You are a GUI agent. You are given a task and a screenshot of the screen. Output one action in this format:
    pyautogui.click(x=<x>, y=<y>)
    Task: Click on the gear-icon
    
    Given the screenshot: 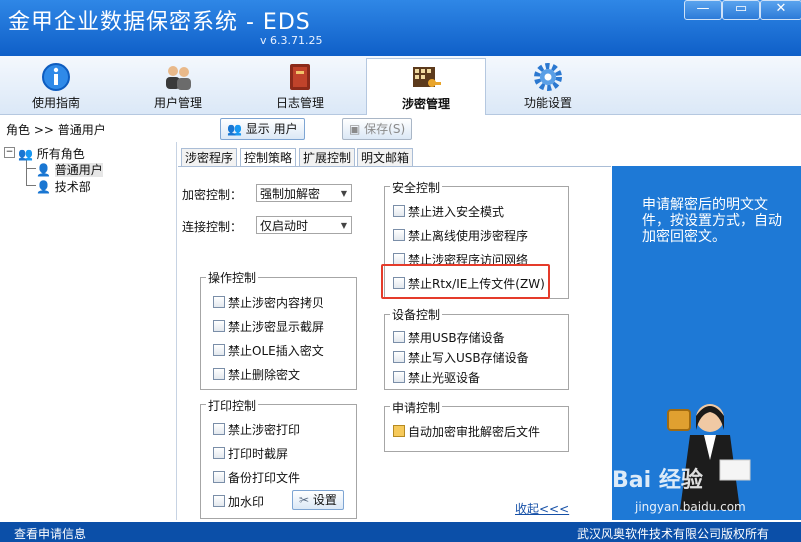 What is the action you would take?
    pyautogui.click(x=548, y=77)
    